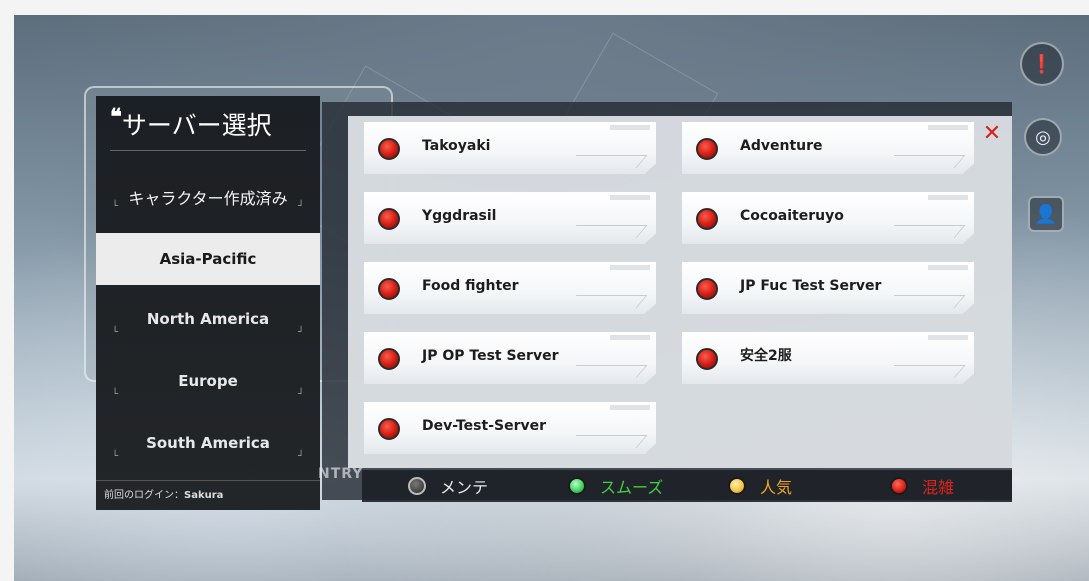 This screenshot has width=1089, height=581. What do you see at coordinates (776, 487) in the screenshot?
I see `legend-label: 人気` at bounding box center [776, 487].